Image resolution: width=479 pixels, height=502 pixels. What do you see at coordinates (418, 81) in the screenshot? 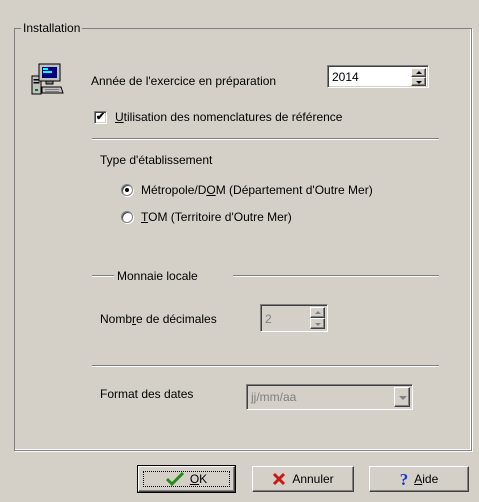
I see `year-down-button` at bounding box center [418, 81].